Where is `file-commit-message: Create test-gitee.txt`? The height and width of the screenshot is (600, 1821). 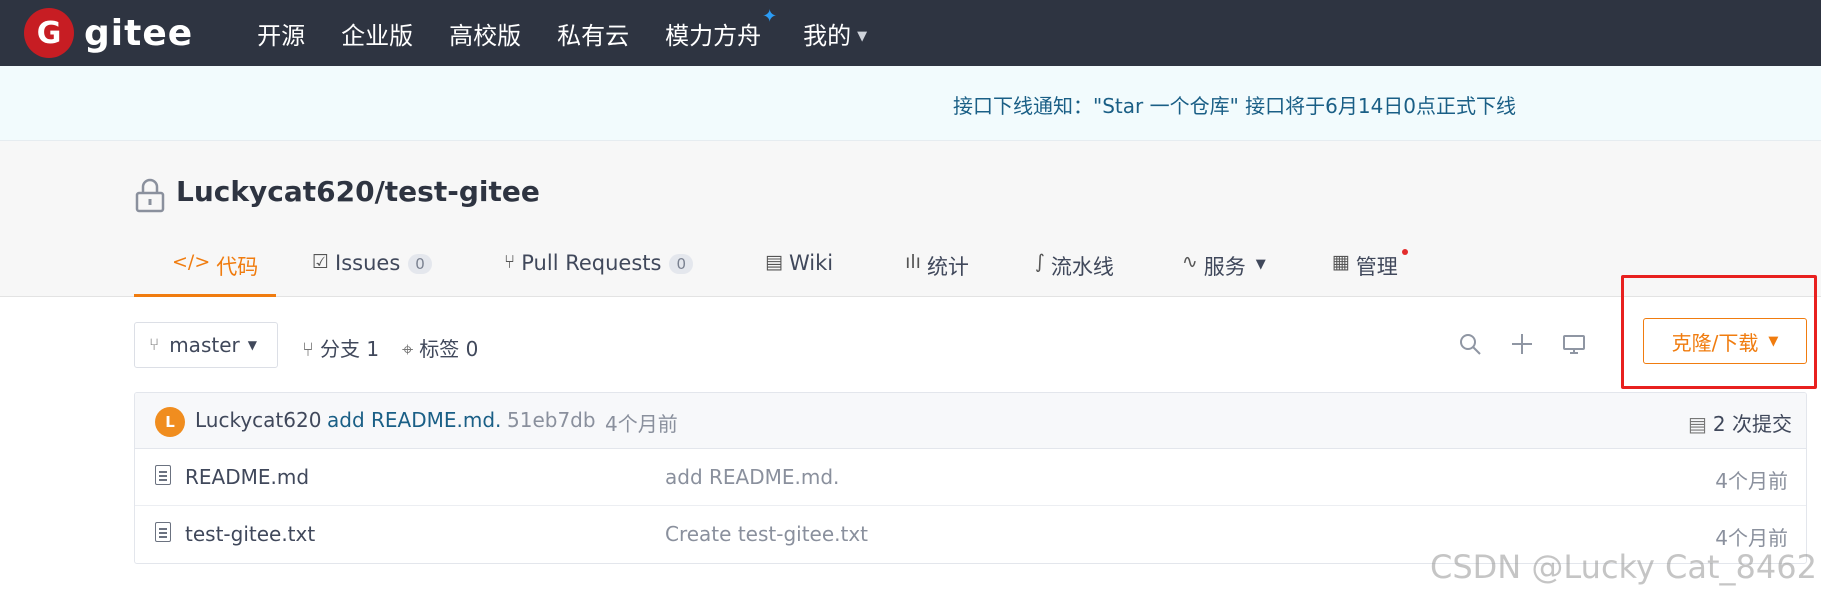
file-commit-message: Create test-gitee.txt is located at coordinates (766, 534).